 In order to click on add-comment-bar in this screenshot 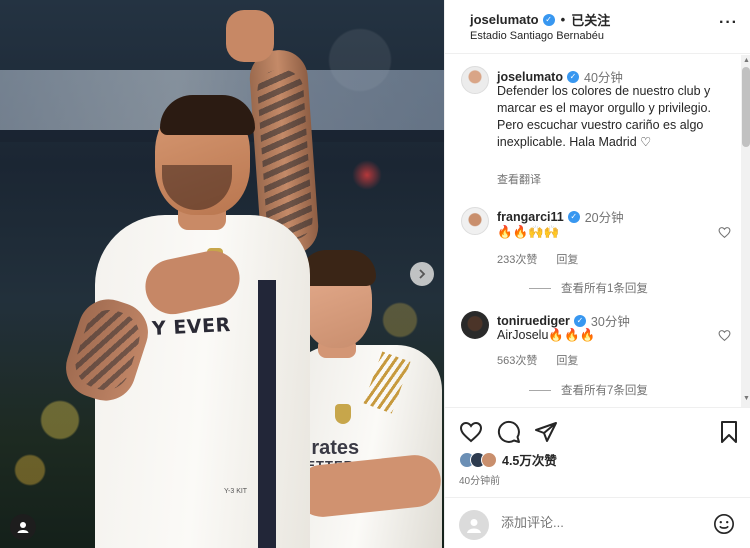, I will do `click(597, 522)`.